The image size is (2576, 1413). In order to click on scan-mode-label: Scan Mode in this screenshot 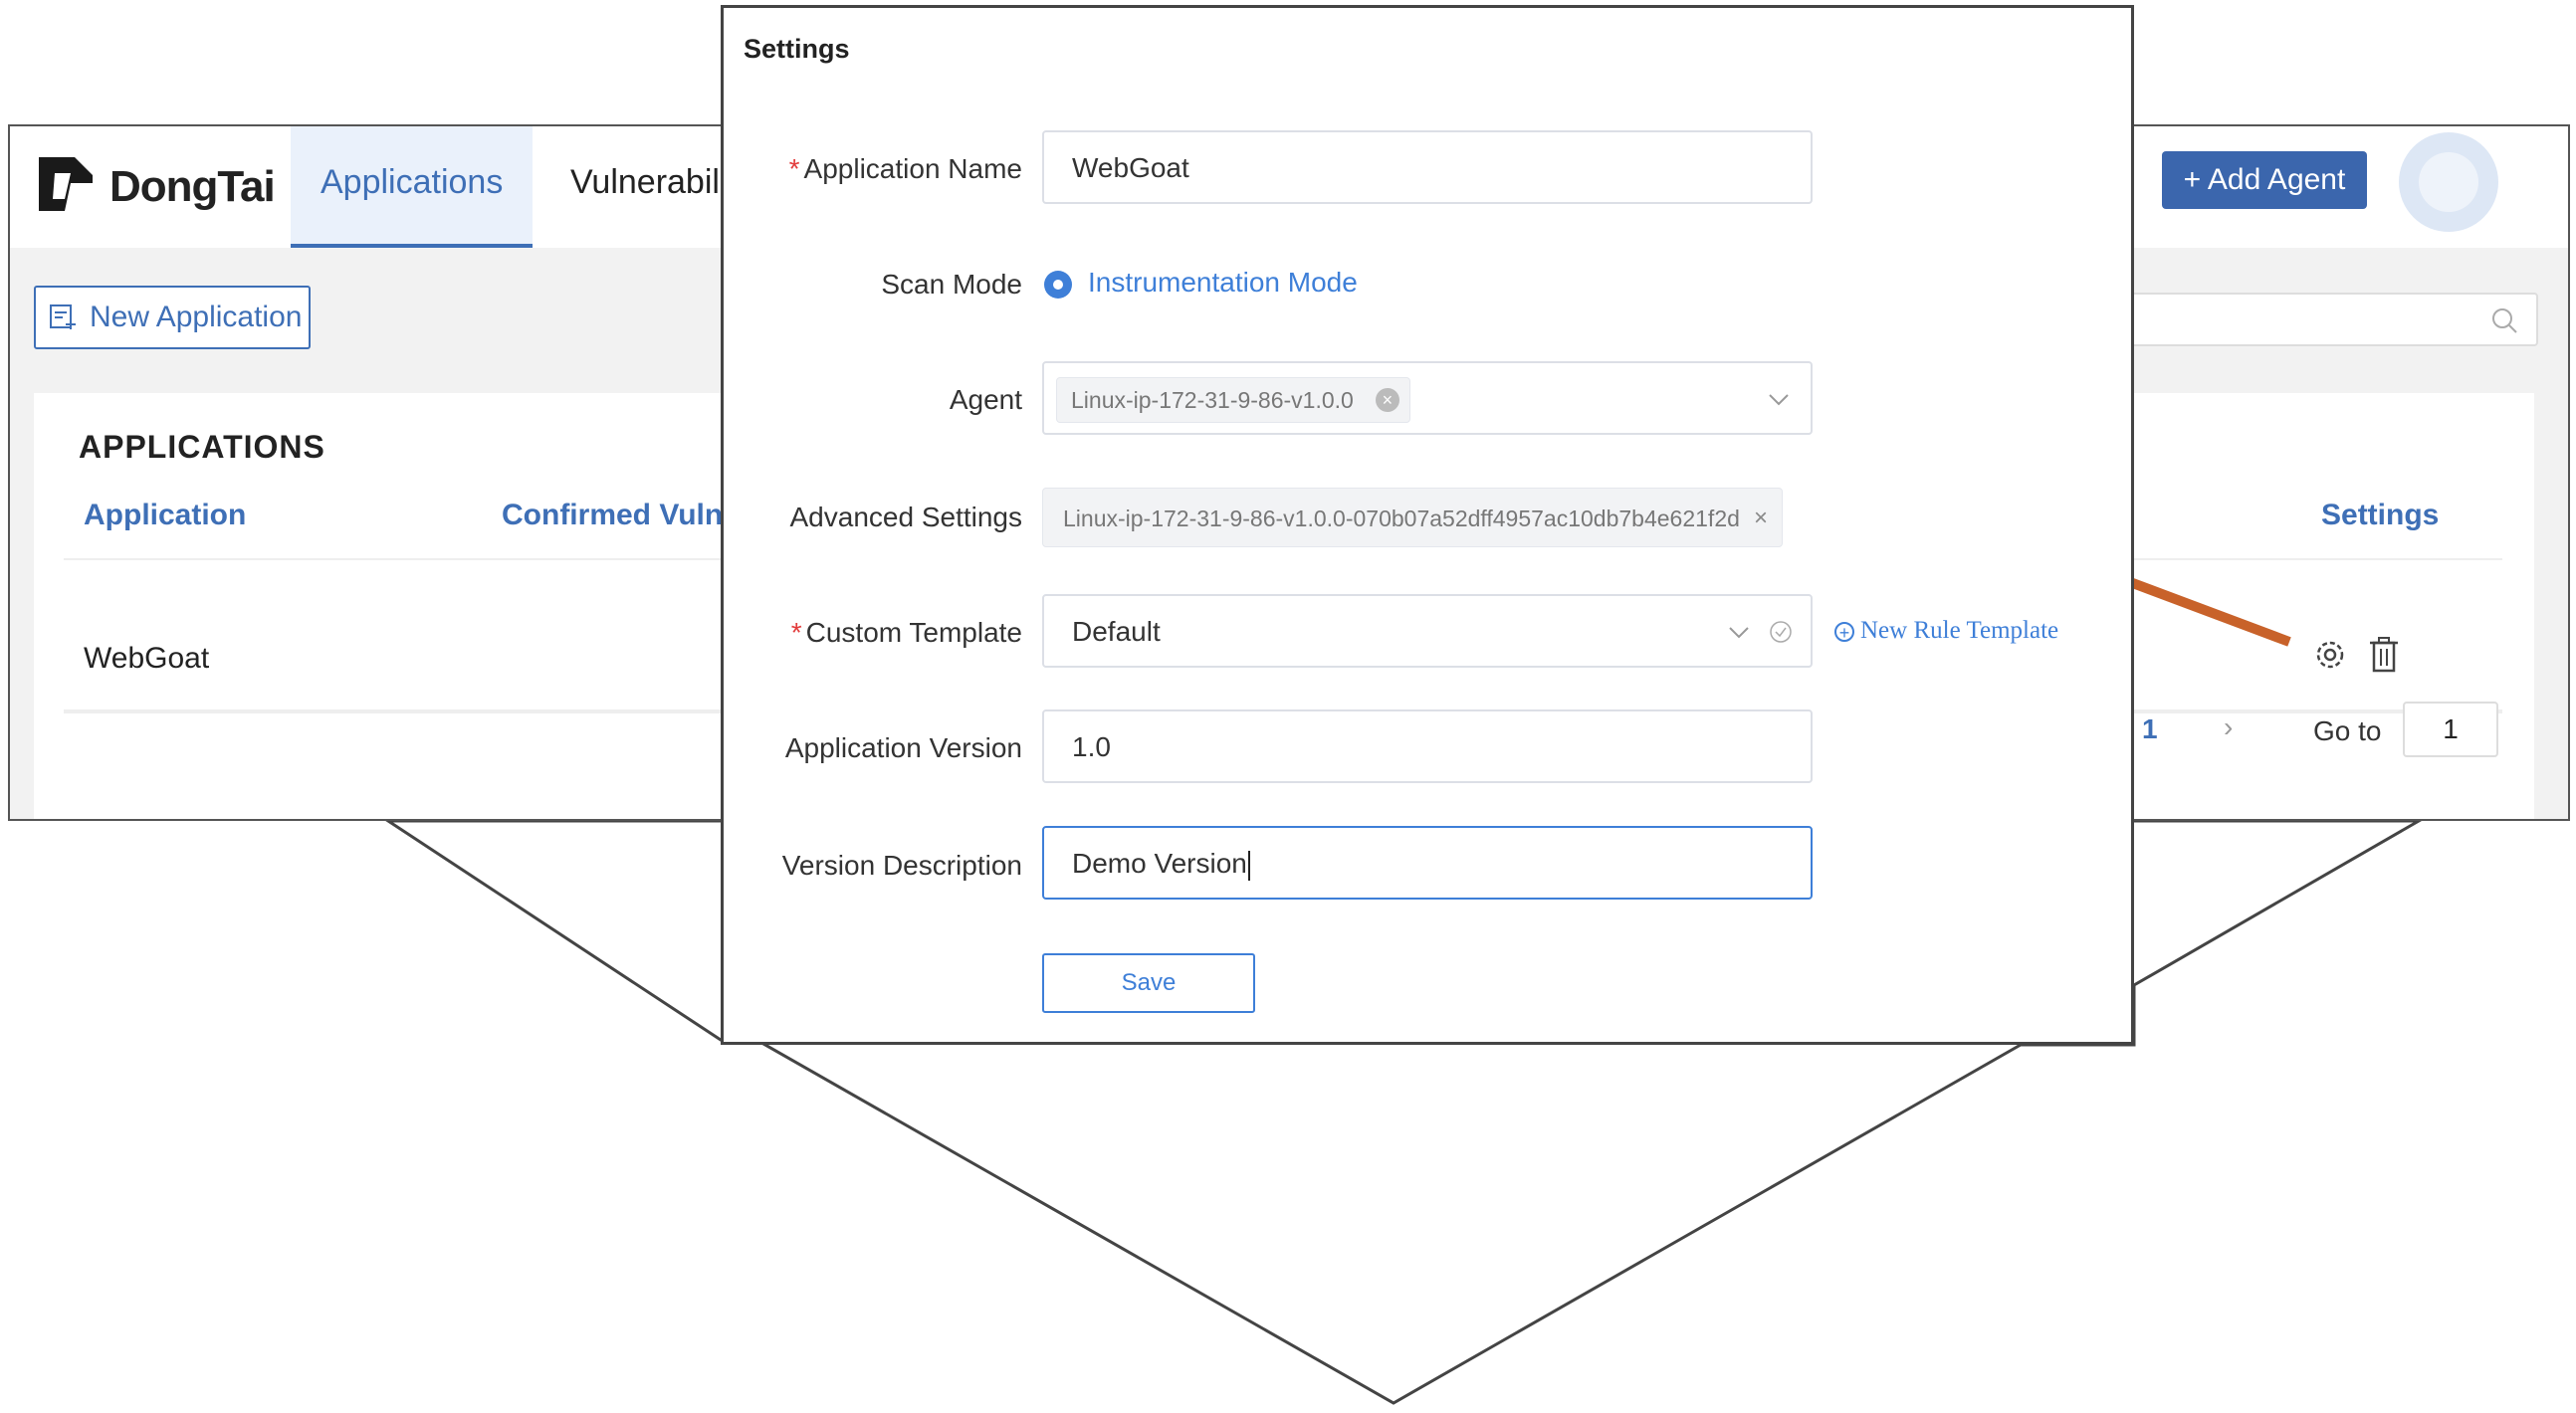, I will do `click(951, 285)`.